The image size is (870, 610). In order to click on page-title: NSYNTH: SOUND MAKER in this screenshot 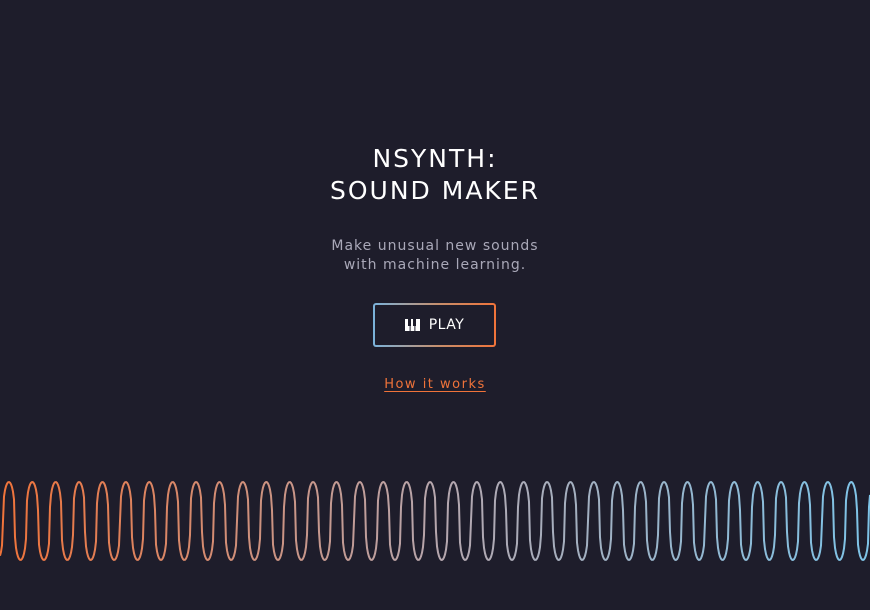, I will do `click(435, 175)`.